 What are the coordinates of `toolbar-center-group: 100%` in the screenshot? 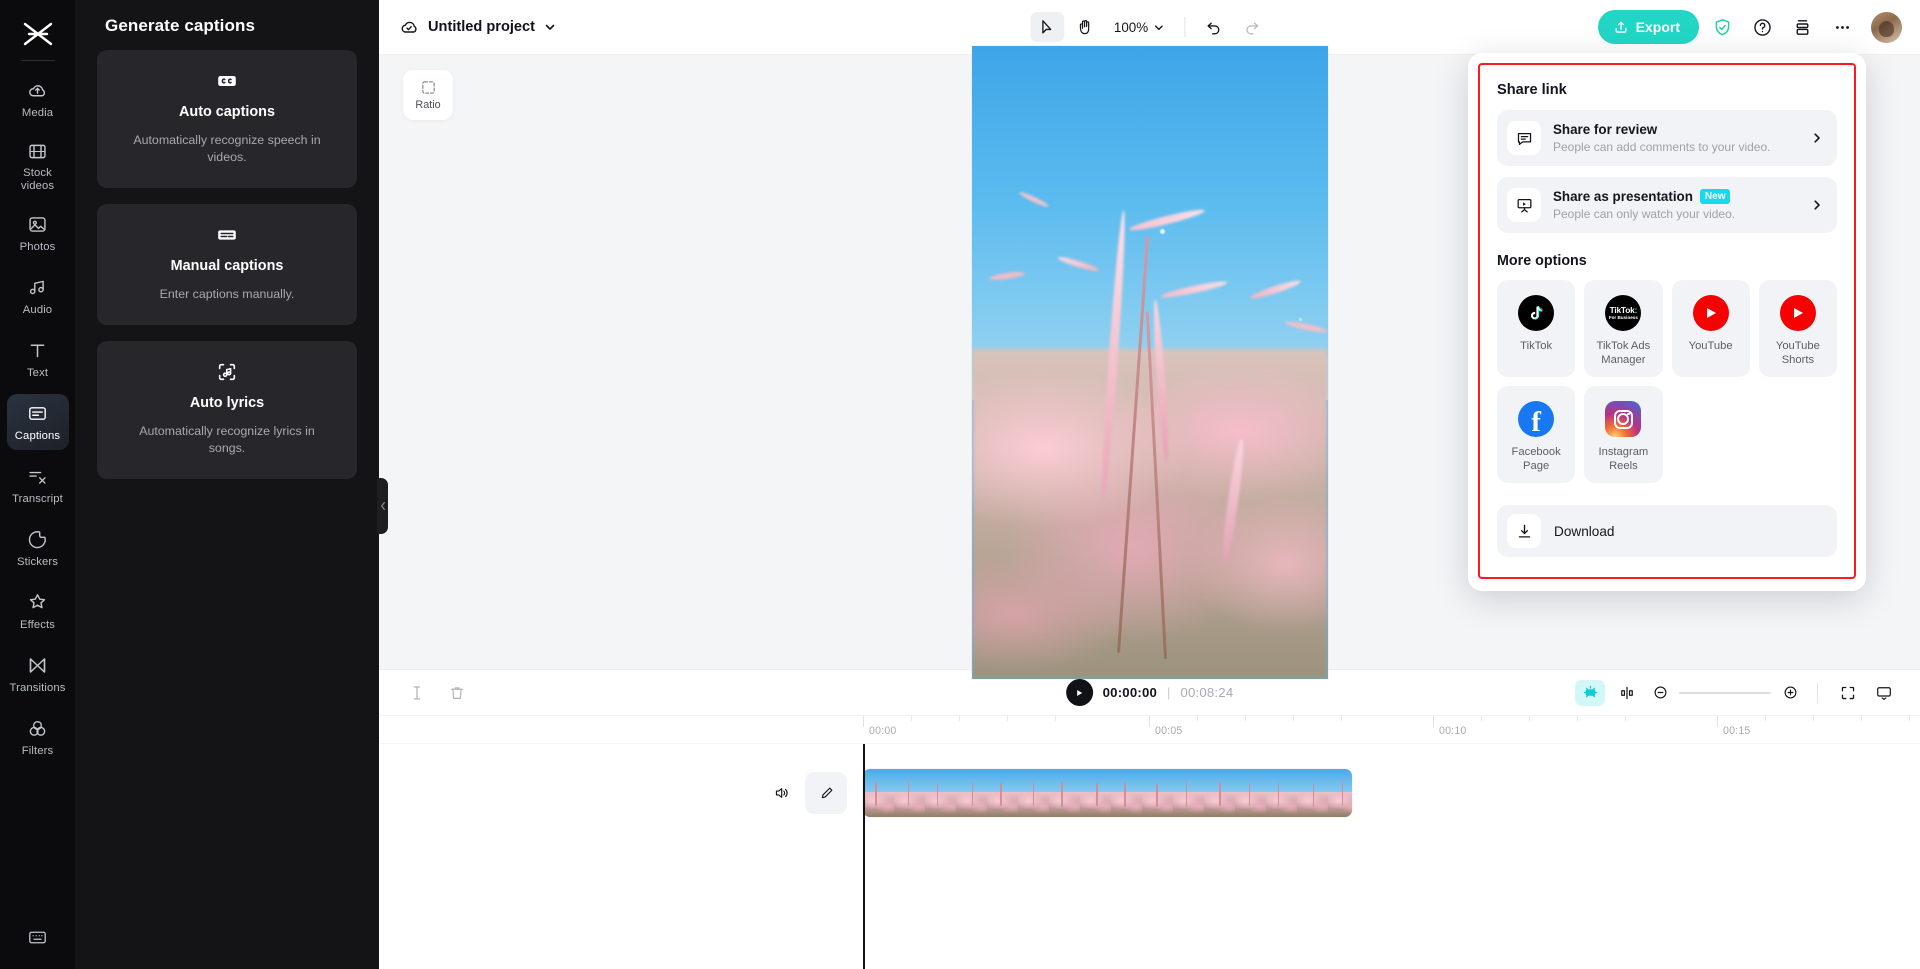 It's located at (1149, 27).